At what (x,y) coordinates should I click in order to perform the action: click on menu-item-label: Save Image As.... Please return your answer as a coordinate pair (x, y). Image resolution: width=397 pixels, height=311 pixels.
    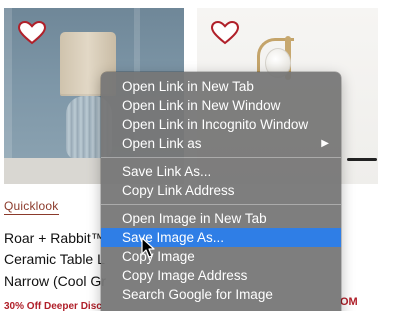
    Looking at the image, I should click on (173, 237).